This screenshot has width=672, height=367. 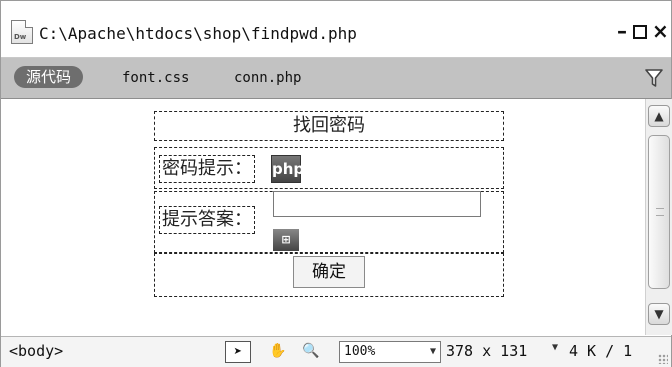 I want to click on scroll-up-icon: ▲, so click(x=659, y=116).